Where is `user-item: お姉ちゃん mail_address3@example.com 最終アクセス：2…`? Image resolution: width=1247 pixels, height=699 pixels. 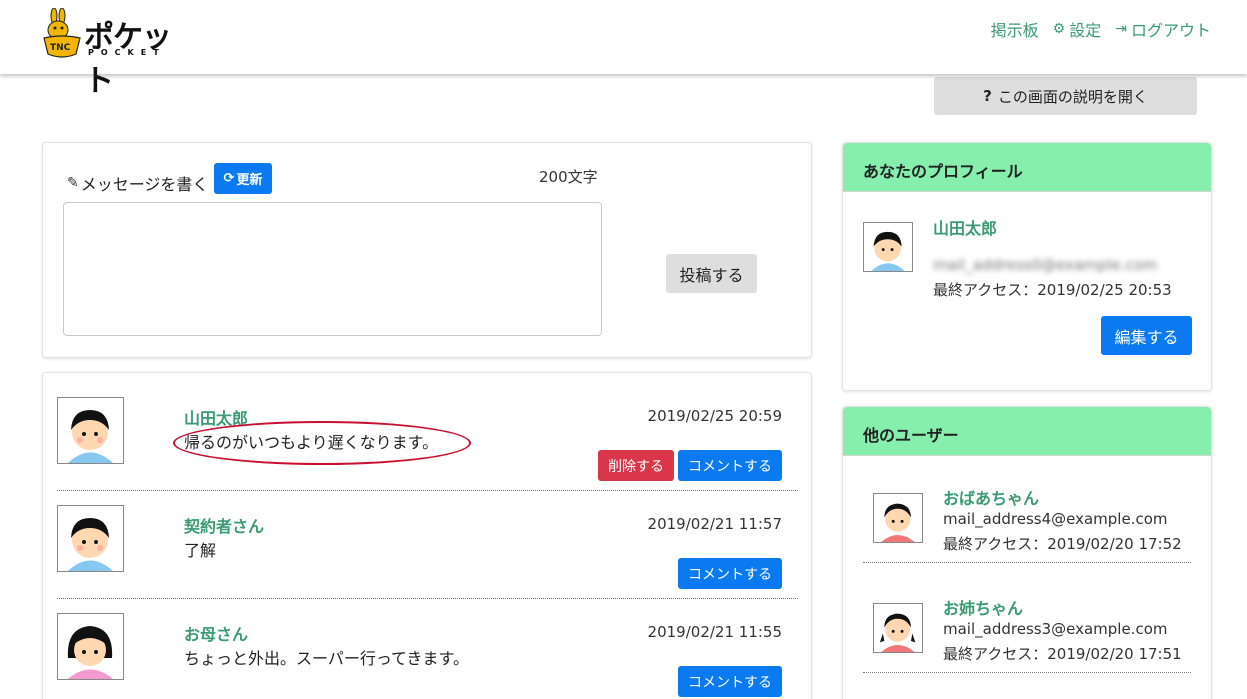
user-item: お姉ちゃん mail_address3@example.com 最終アクセス：2… is located at coordinates (1027, 620).